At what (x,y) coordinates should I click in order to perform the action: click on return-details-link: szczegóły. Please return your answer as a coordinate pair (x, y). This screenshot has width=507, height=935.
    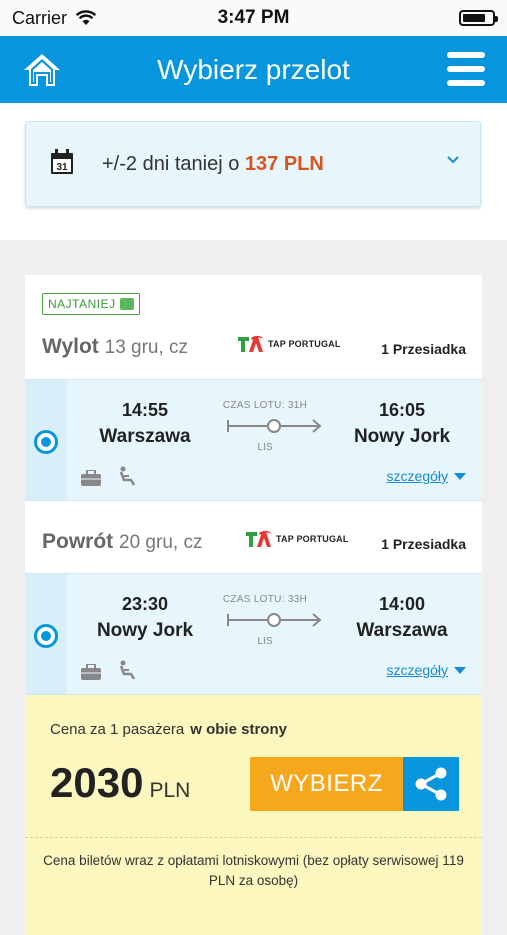
    Looking at the image, I should click on (426, 670).